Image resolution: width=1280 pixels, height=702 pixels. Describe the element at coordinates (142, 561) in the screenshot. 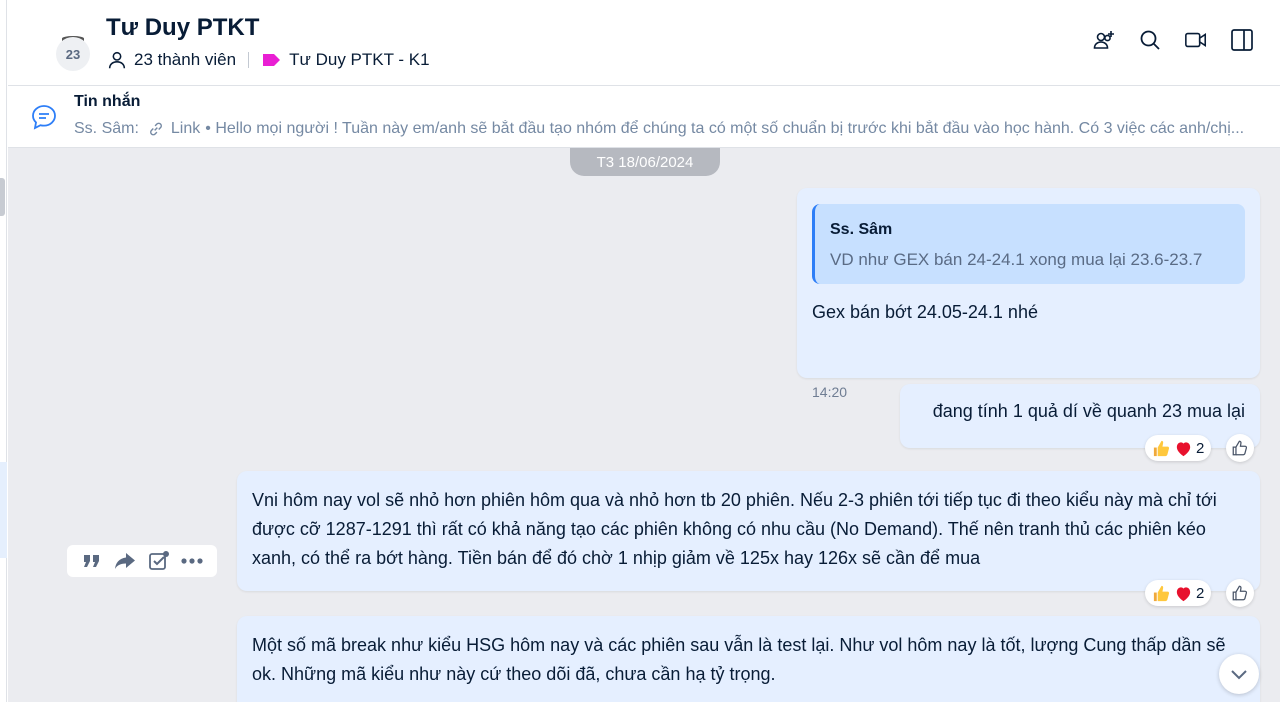

I see `message-hover-actions` at that location.